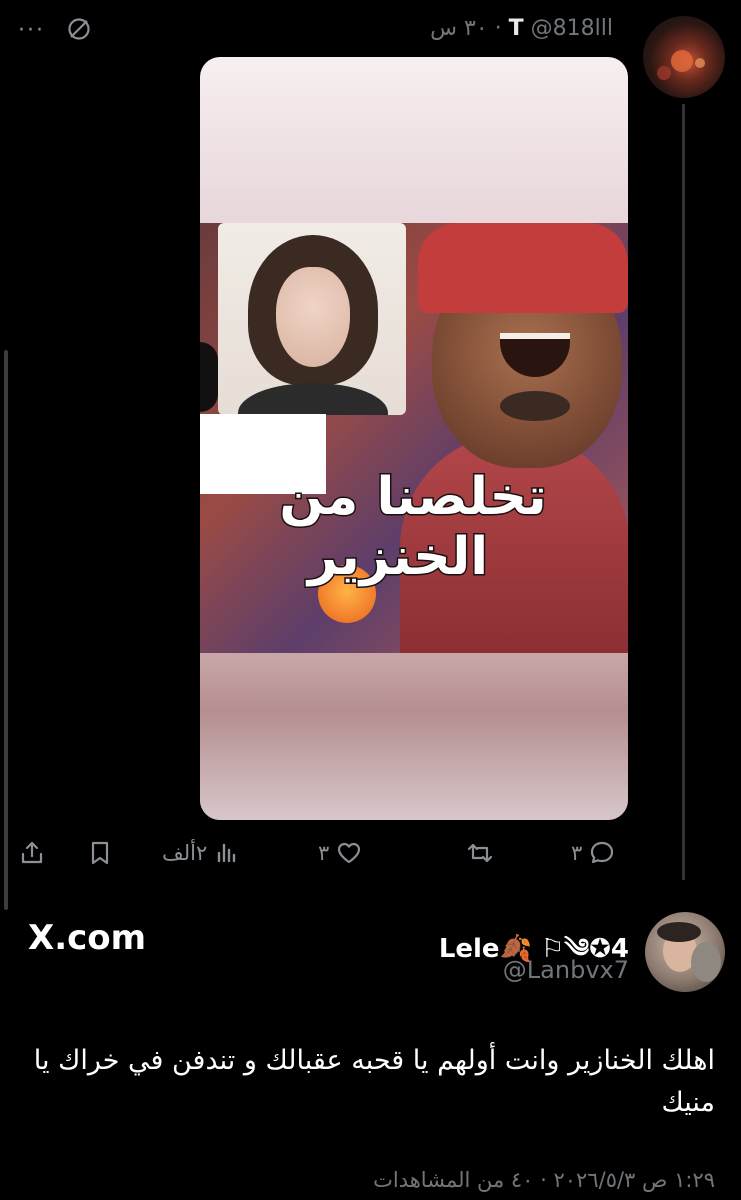 Image resolution: width=741 pixels, height=1200 pixels. What do you see at coordinates (31, 30) in the screenshot?
I see `more-icon: ···` at bounding box center [31, 30].